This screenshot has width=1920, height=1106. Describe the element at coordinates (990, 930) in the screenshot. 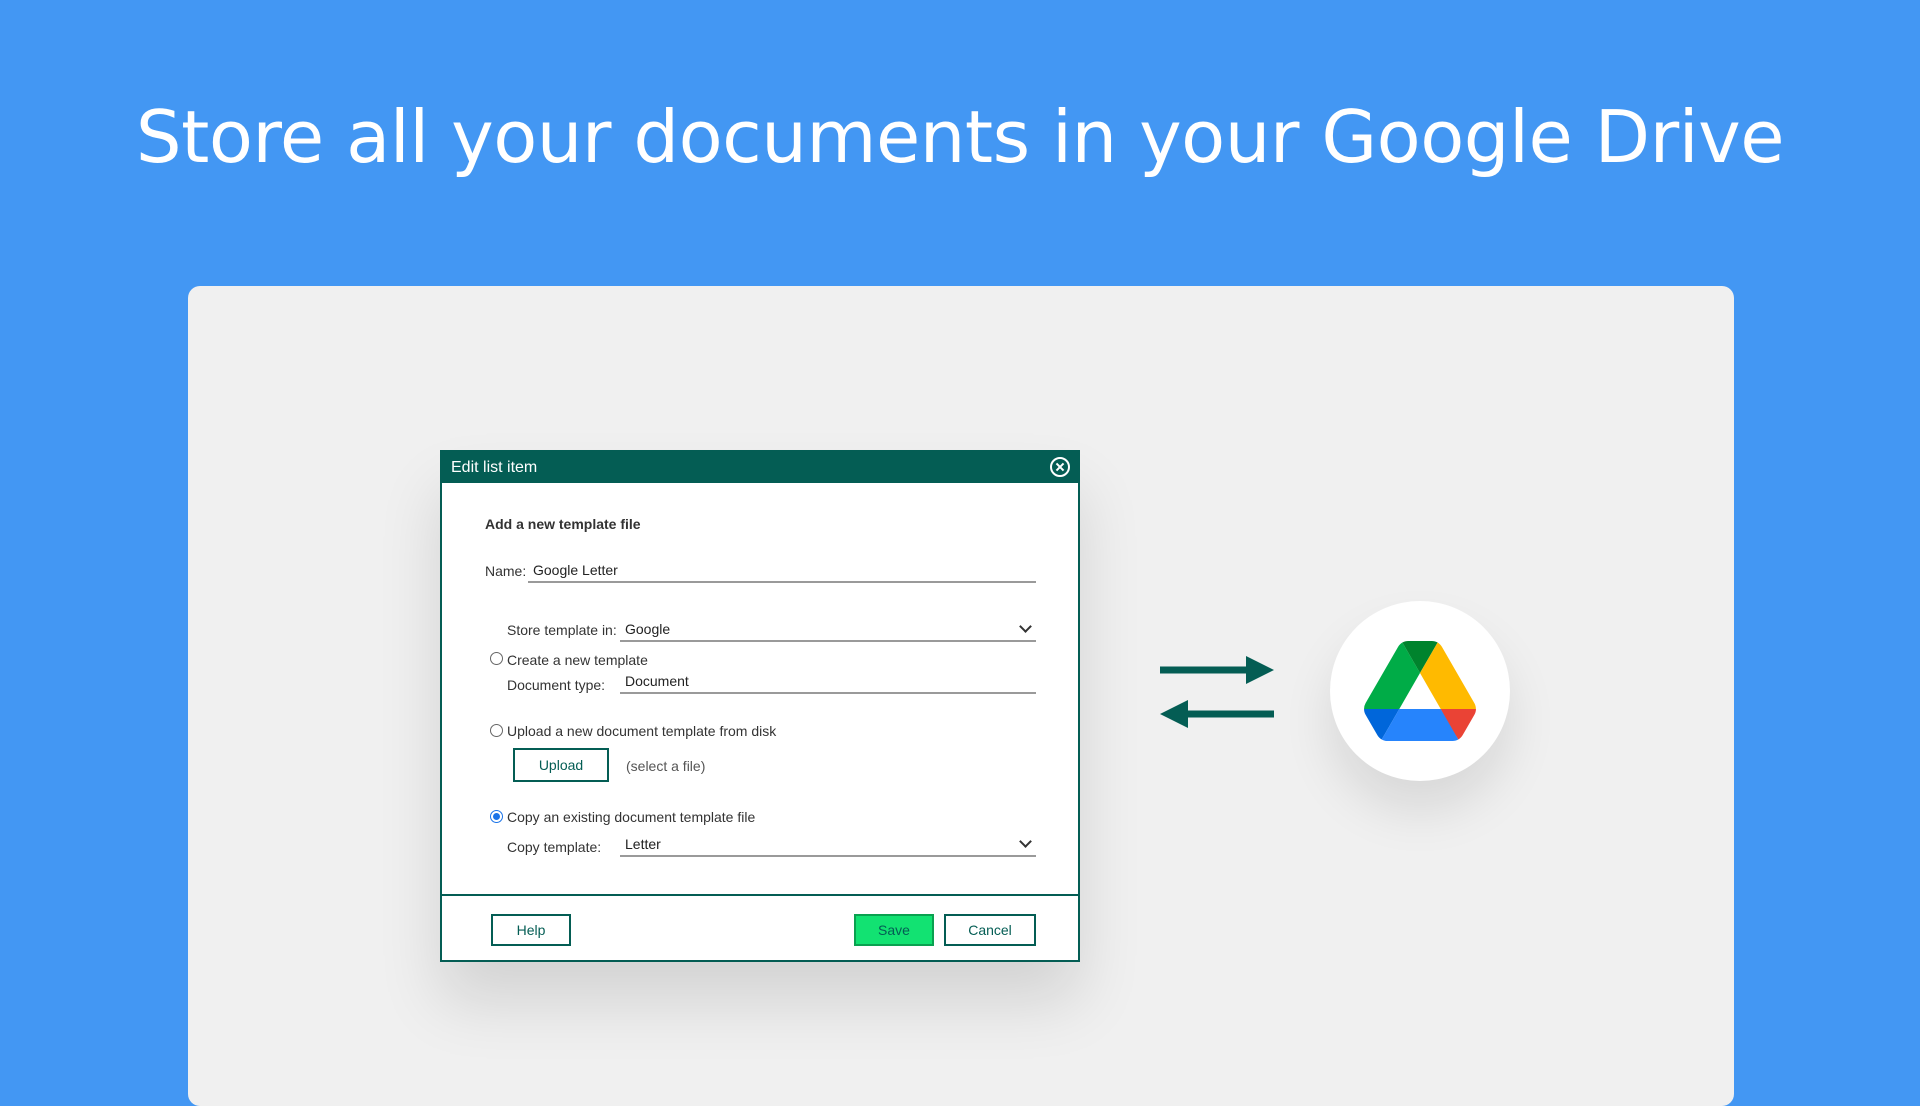

I see `cancel-button: Cancel` at that location.